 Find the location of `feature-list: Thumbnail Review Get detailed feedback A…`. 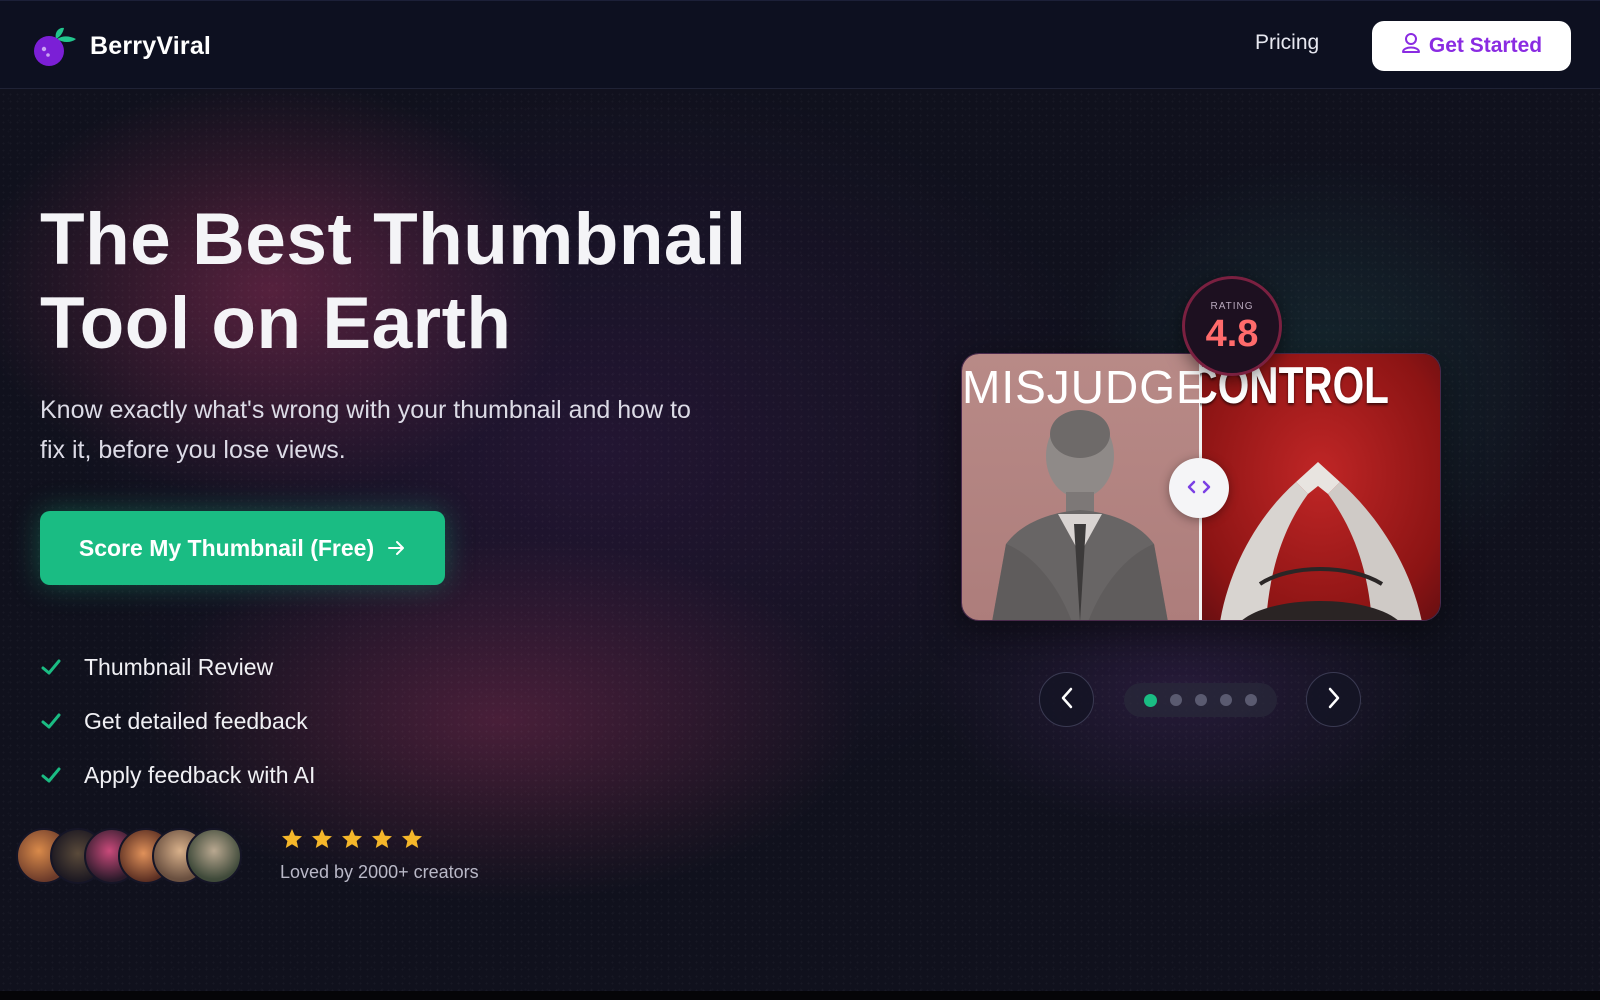

feature-list: Thumbnail Review Get detailed feedback A… is located at coordinates (177, 721).